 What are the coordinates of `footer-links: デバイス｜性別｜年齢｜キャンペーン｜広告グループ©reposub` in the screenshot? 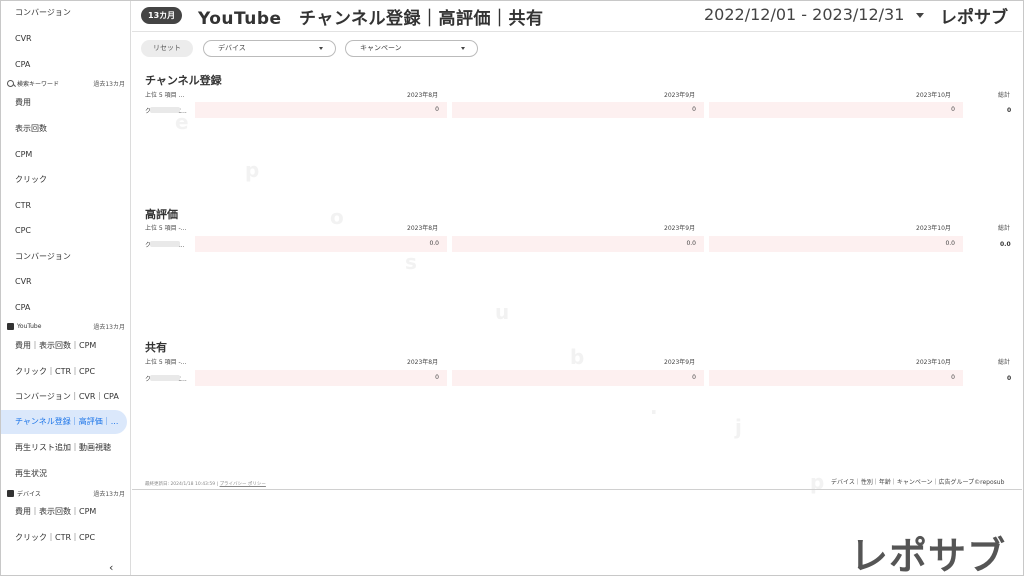 It's located at (917, 481).